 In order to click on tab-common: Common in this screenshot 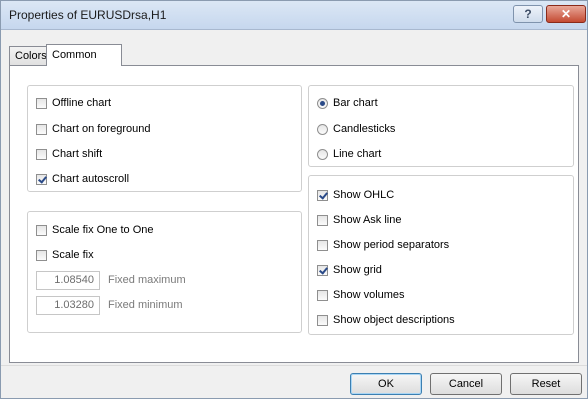, I will do `click(84, 55)`.